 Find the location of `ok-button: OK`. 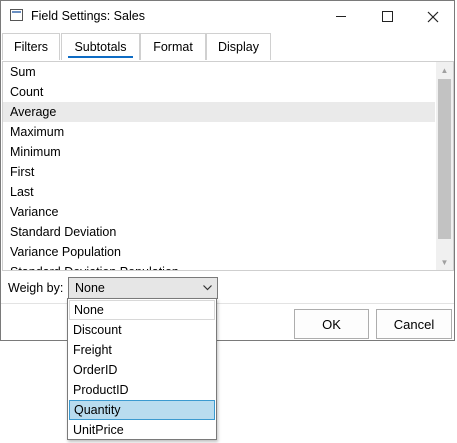

ok-button: OK is located at coordinates (331, 324).